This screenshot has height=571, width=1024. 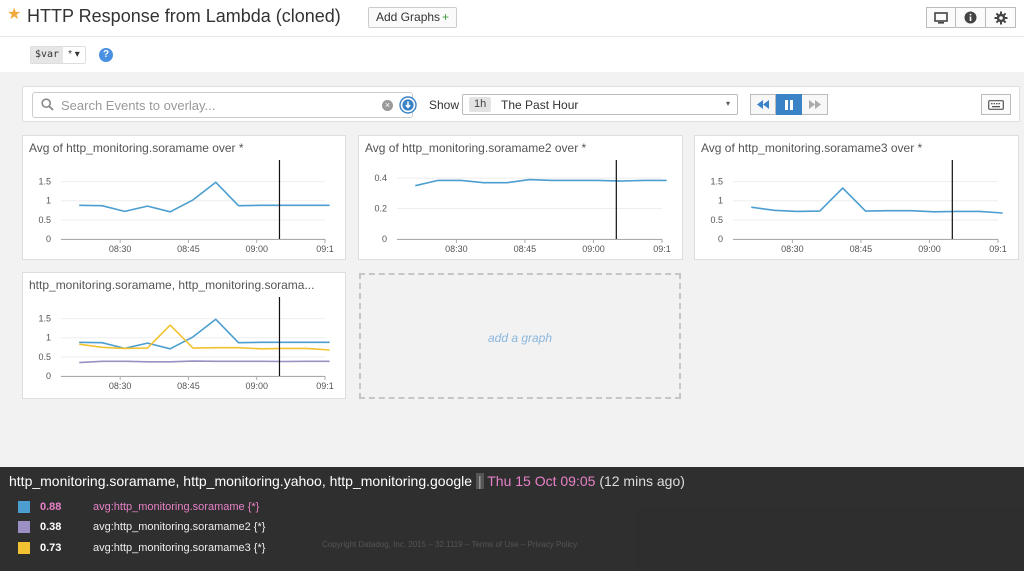 I want to click on keyboard-icon, so click(x=996, y=104).